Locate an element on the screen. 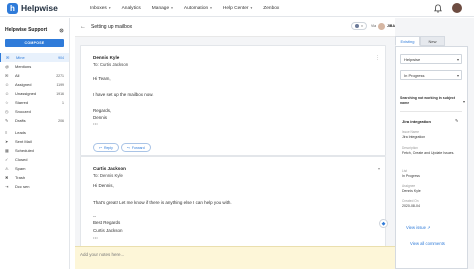 The width and height of the screenshot is (474, 269). message-body-line: Curtis Jackson is located at coordinates (108, 230).